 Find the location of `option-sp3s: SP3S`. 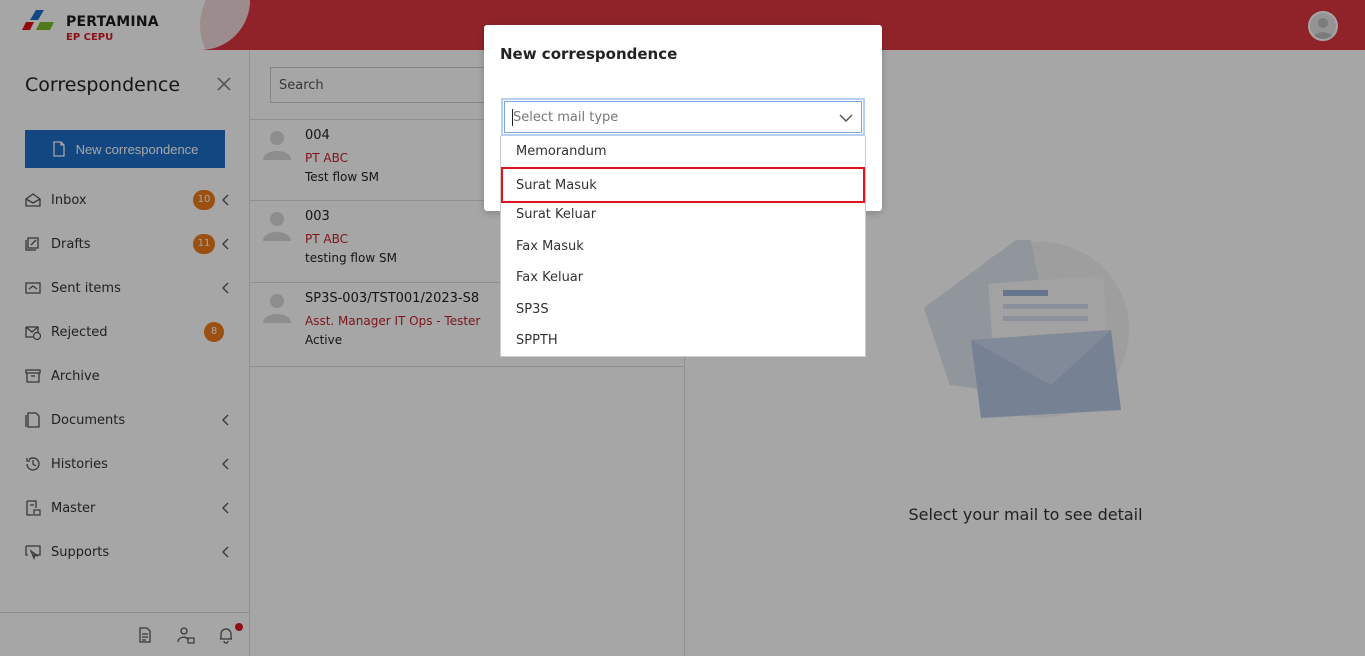

option-sp3s: SP3S is located at coordinates (683, 309).